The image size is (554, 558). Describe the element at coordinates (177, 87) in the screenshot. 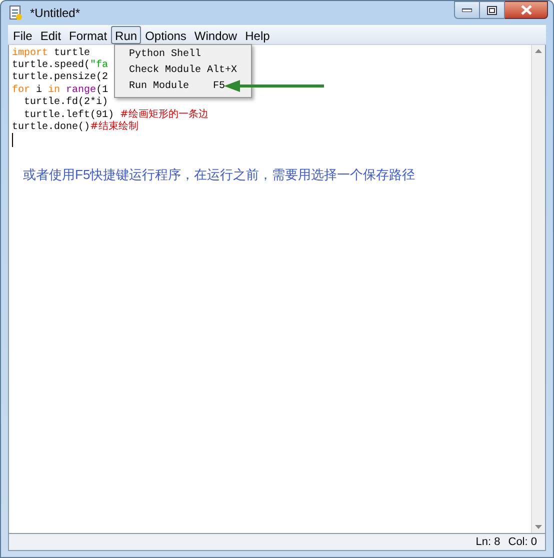

I see `menu-option: Run Module F5` at that location.